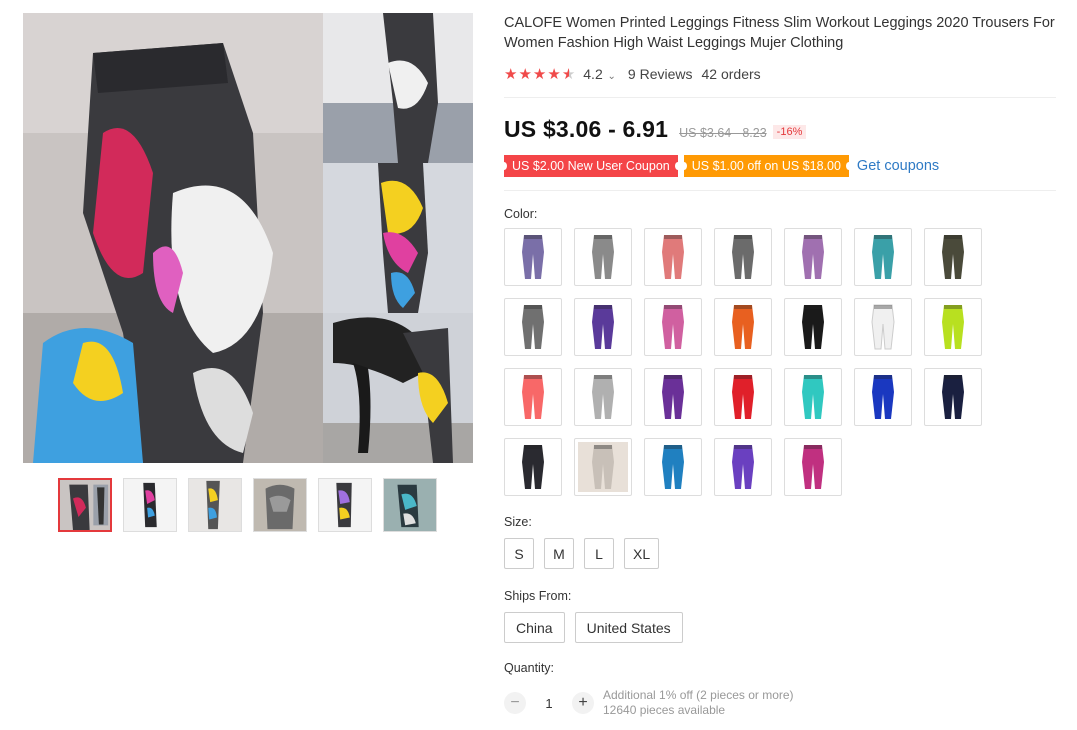  What do you see at coordinates (660, 74) in the screenshot?
I see `reviews-link: 9 Reviews` at bounding box center [660, 74].